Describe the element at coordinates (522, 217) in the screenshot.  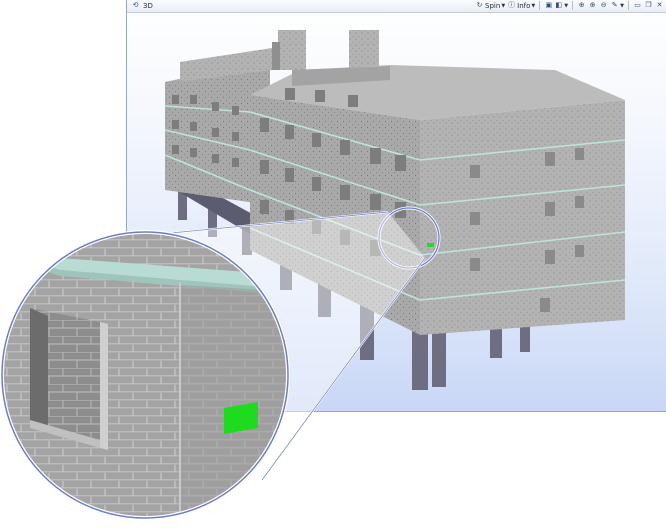
I see `facade-short` at that location.